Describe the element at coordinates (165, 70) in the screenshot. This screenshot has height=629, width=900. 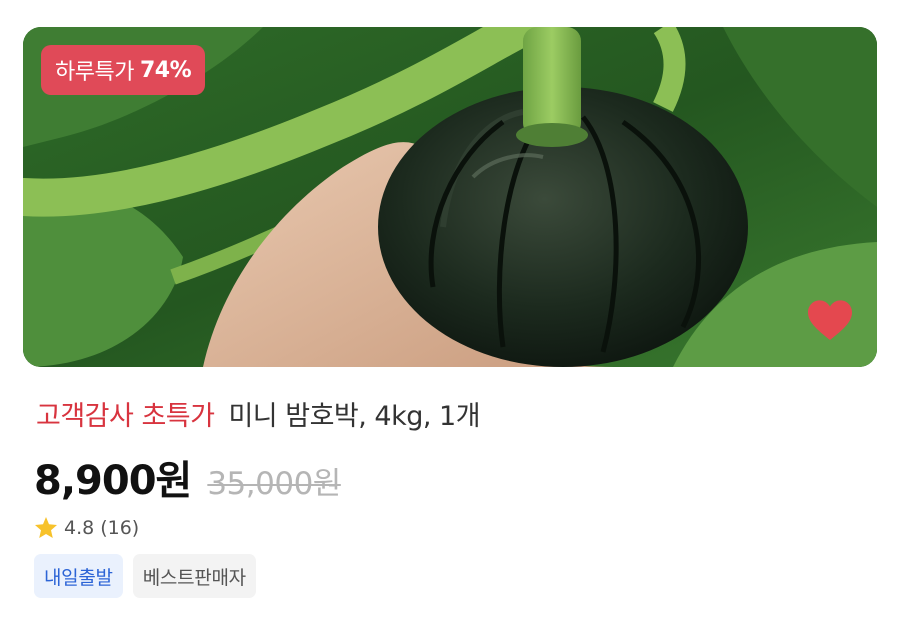
I see `deal-badge-discount: 74%` at that location.